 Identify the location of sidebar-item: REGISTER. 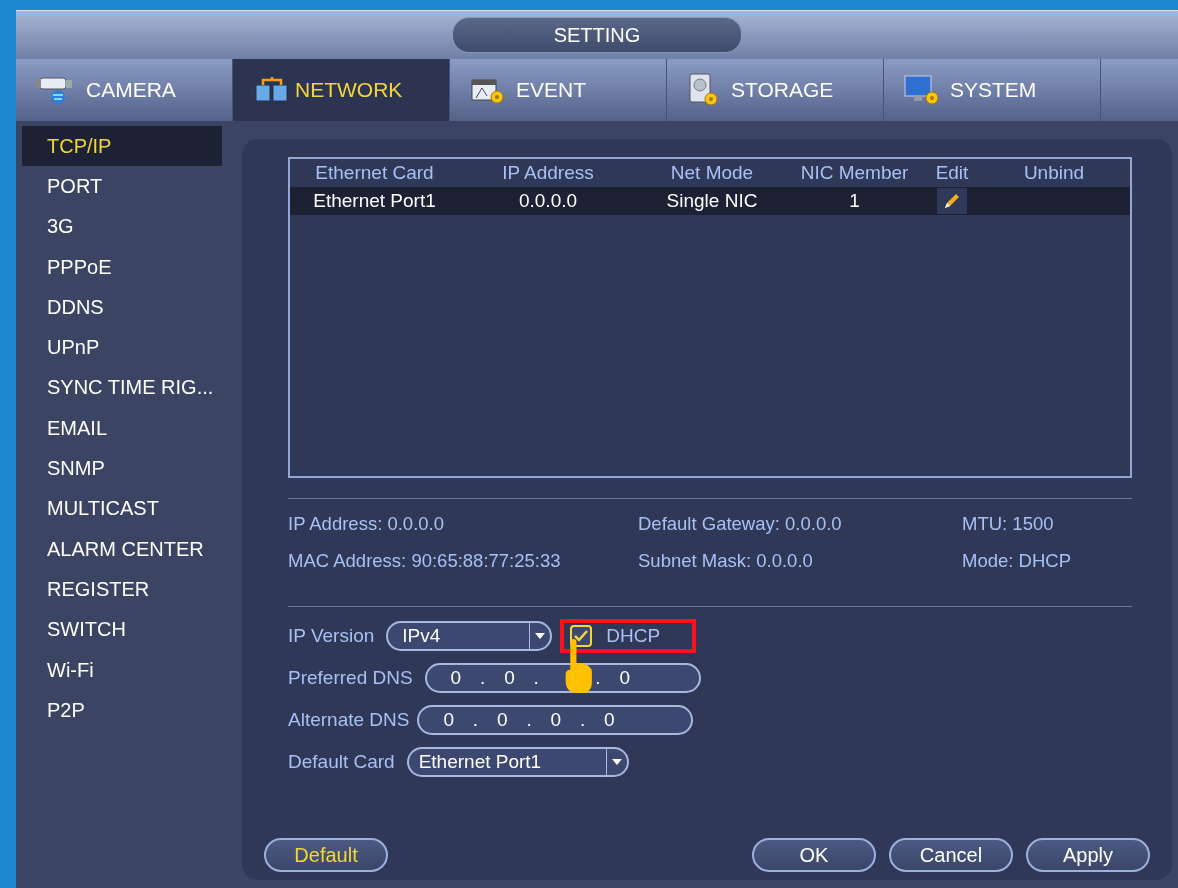
(122, 589).